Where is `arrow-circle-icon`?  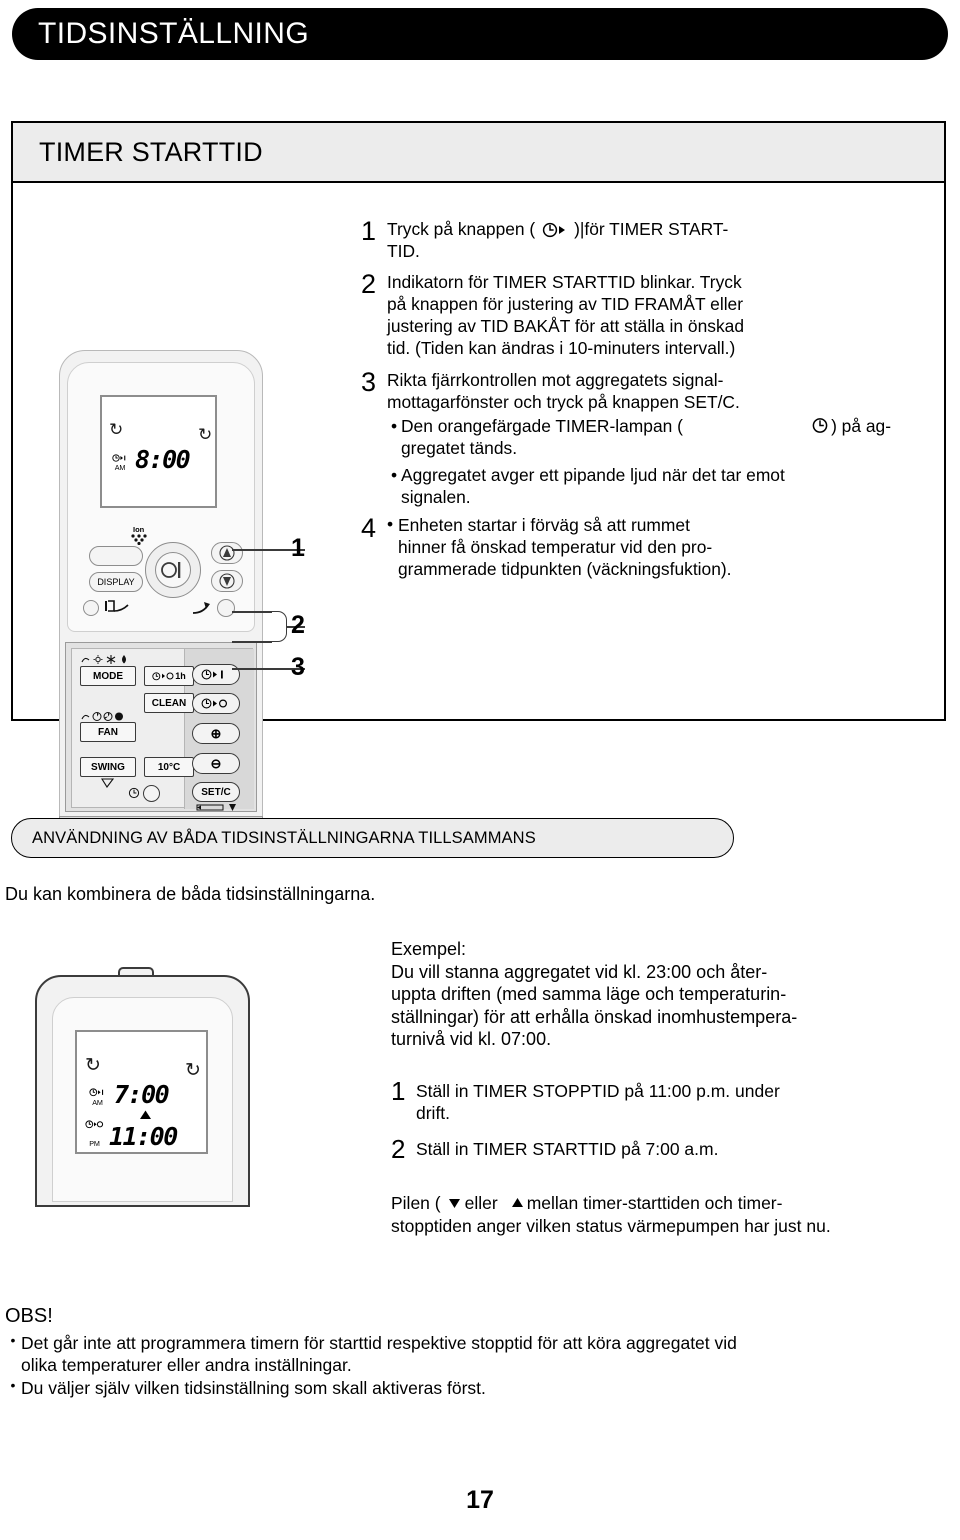 arrow-circle-icon is located at coordinates (168, 676).